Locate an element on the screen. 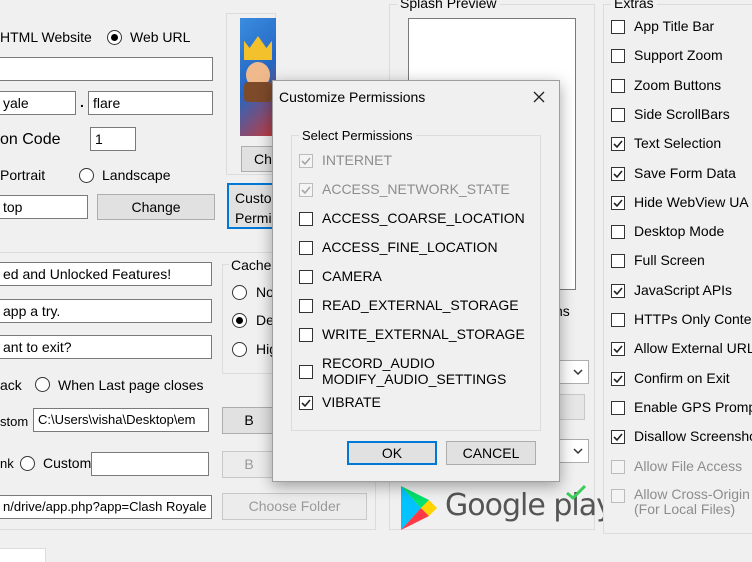  permission-label: RECORD_AUDIO MODIFY_AUDIO_SETTINGS is located at coordinates (414, 371).